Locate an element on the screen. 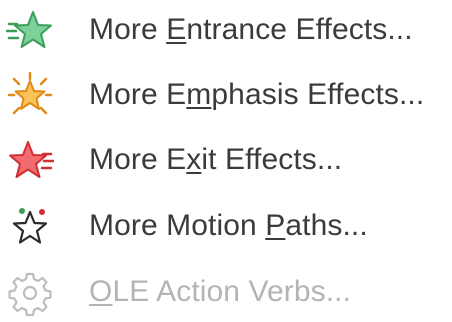  emphasis-effect-star-icon is located at coordinates (30, 95).